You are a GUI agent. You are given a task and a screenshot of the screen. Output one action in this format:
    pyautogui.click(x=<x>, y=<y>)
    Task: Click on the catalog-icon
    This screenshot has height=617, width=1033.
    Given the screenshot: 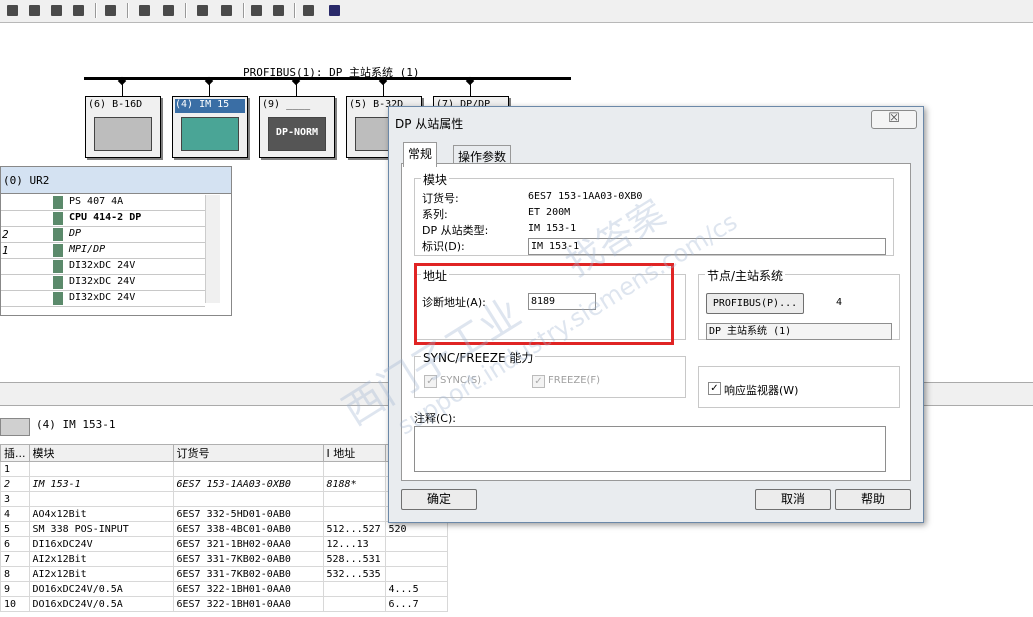 What is the action you would take?
    pyautogui.click(x=257, y=11)
    